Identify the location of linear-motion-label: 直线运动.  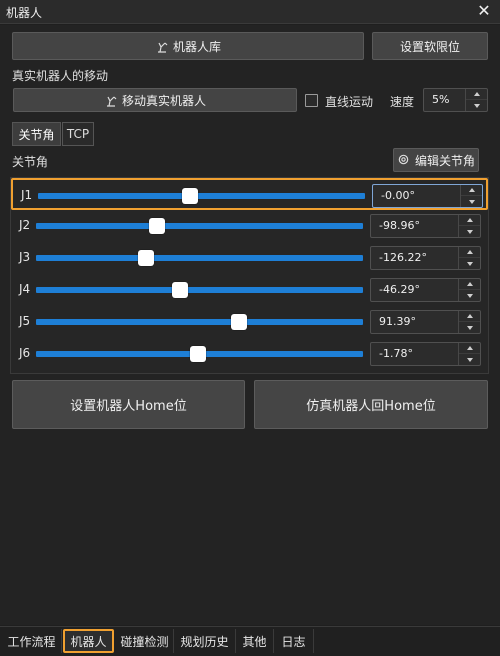
(349, 102).